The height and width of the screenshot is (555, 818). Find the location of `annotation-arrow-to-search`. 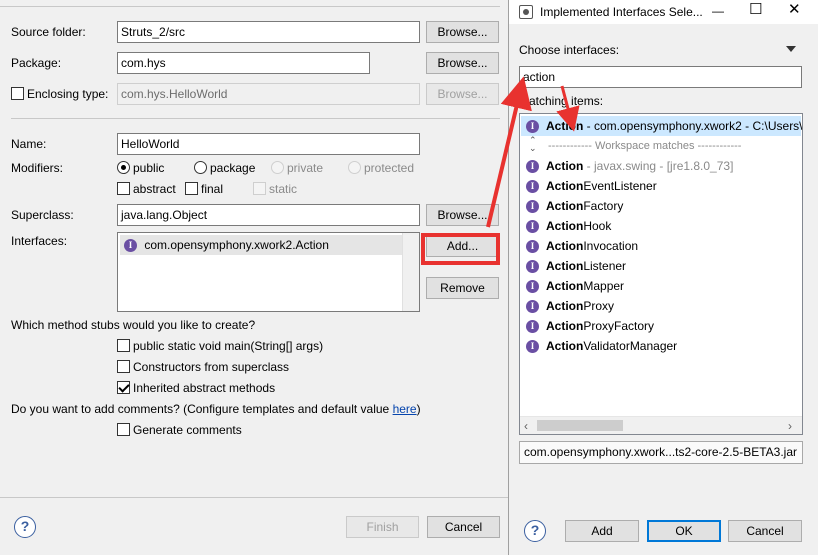

annotation-arrow-to-search is located at coordinates (509, 152).